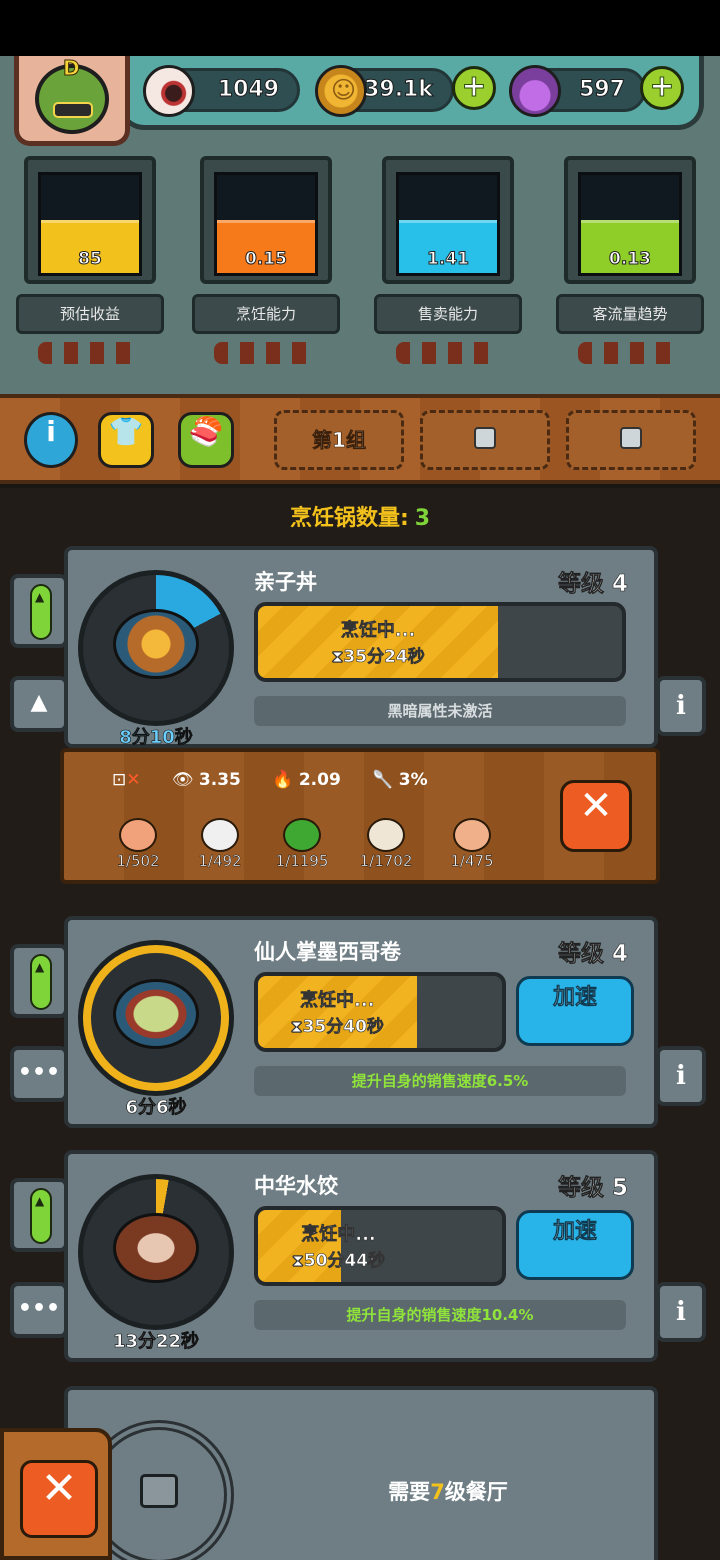  What do you see at coordinates (662, 88) in the screenshot?
I see `add-potions-button: +` at bounding box center [662, 88].